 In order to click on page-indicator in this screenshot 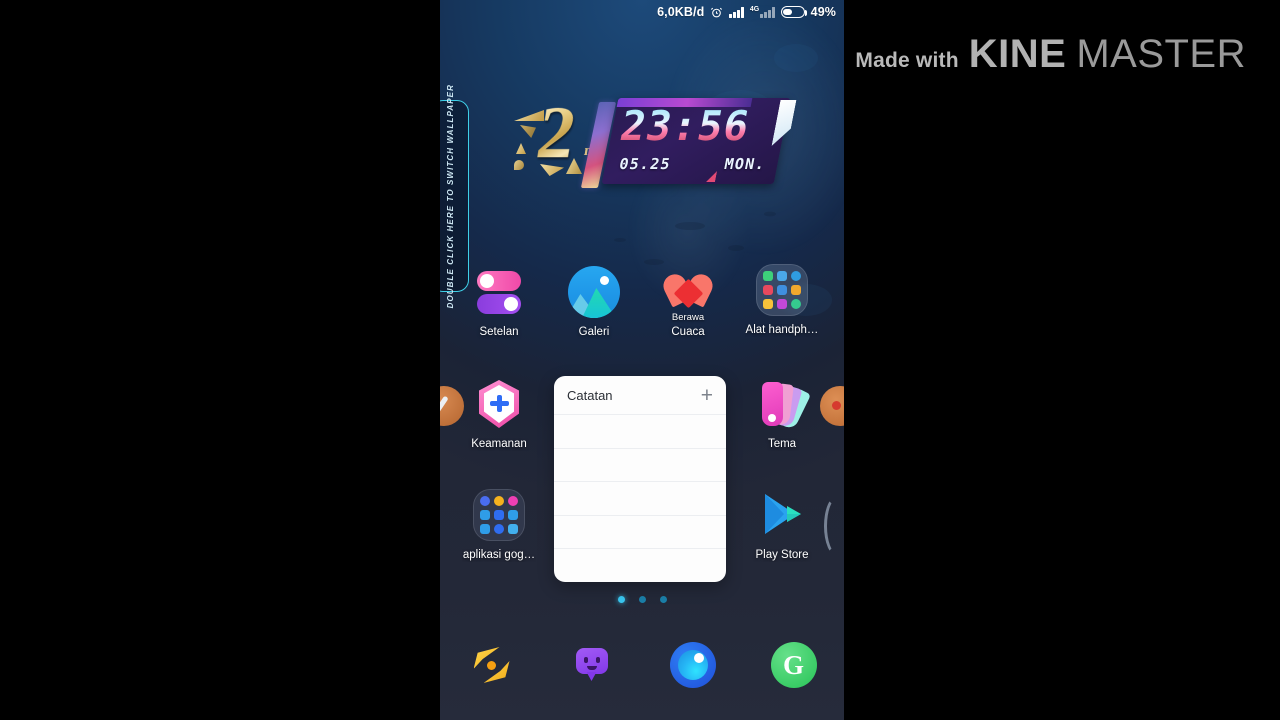, I will do `click(642, 599)`.